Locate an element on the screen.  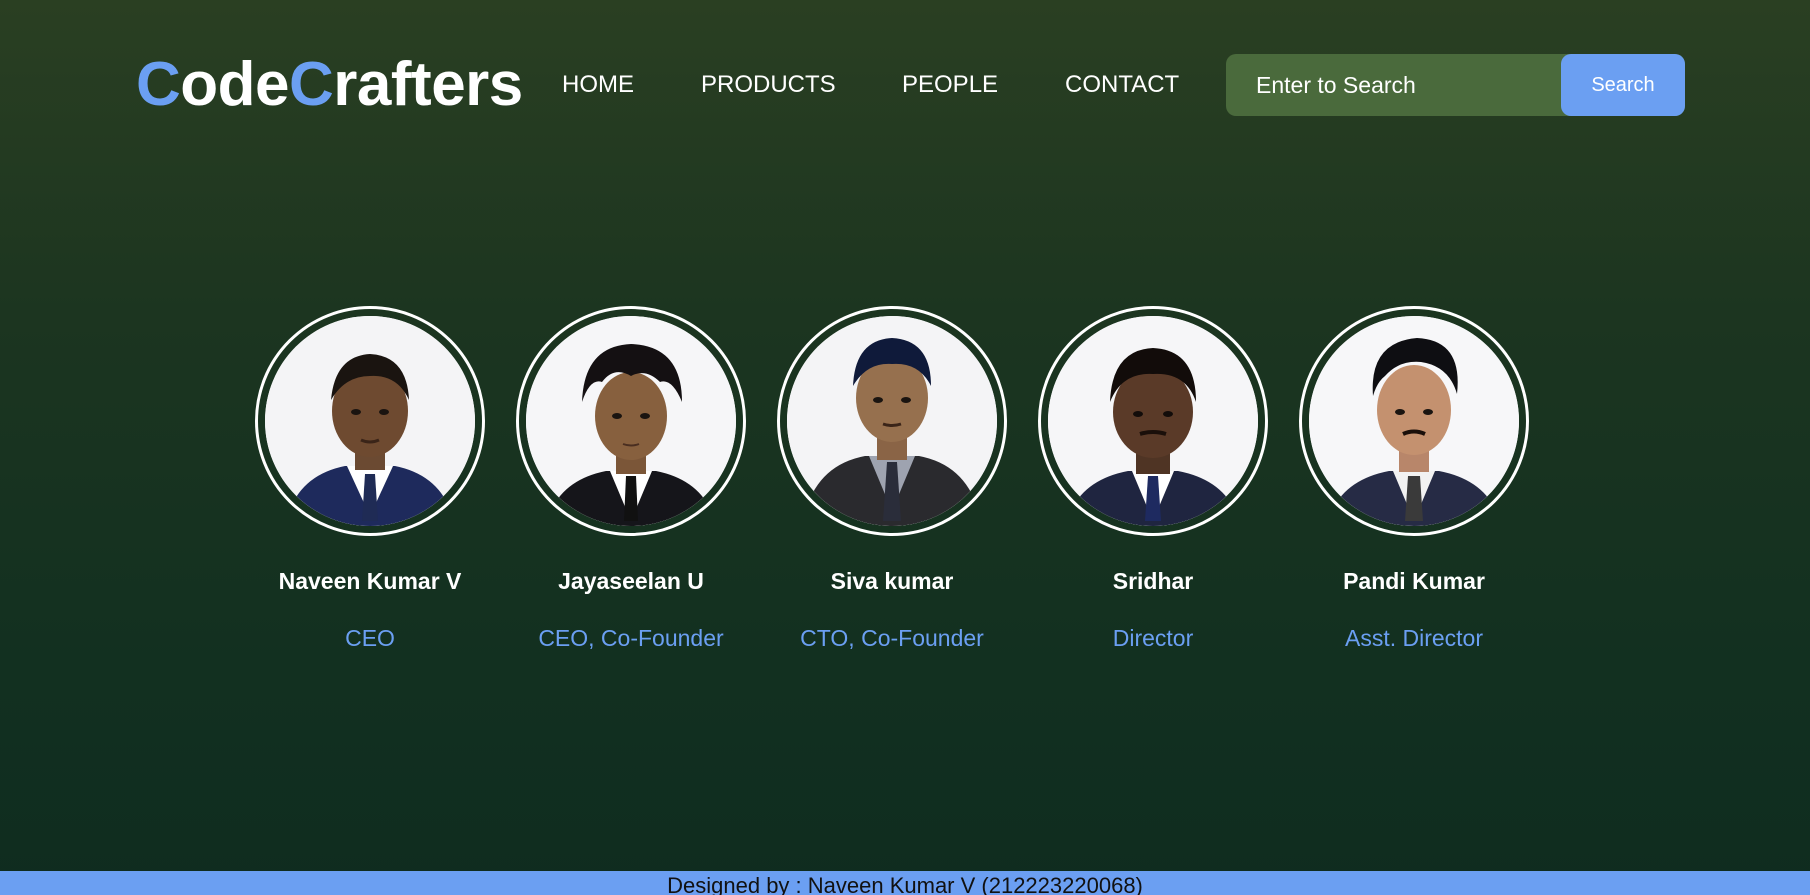
nav-contact: CONTACT is located at coordinates (1122, 85).